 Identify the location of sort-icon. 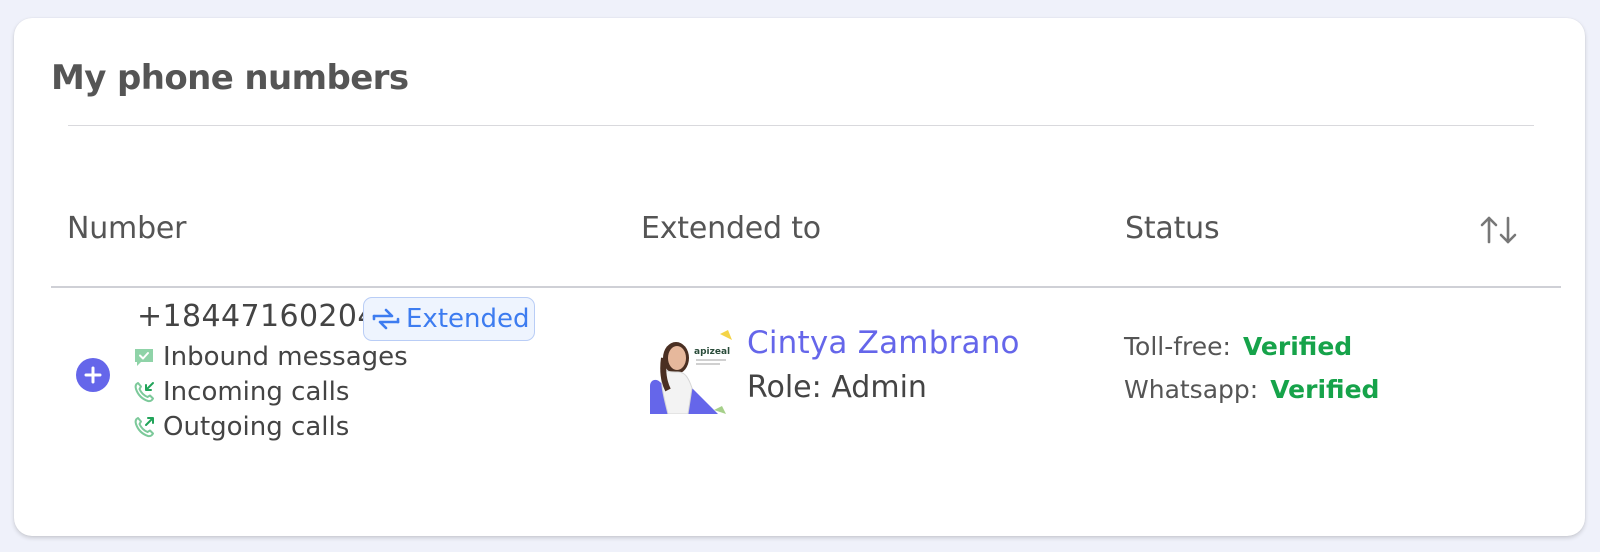
(1499, 230).